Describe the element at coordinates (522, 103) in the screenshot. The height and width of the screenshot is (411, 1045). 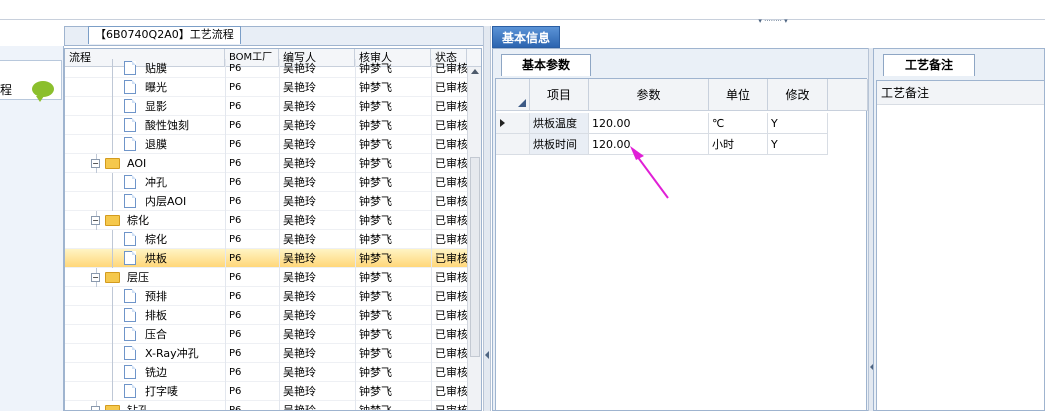
I see `corner-triangle-icon` at that location.